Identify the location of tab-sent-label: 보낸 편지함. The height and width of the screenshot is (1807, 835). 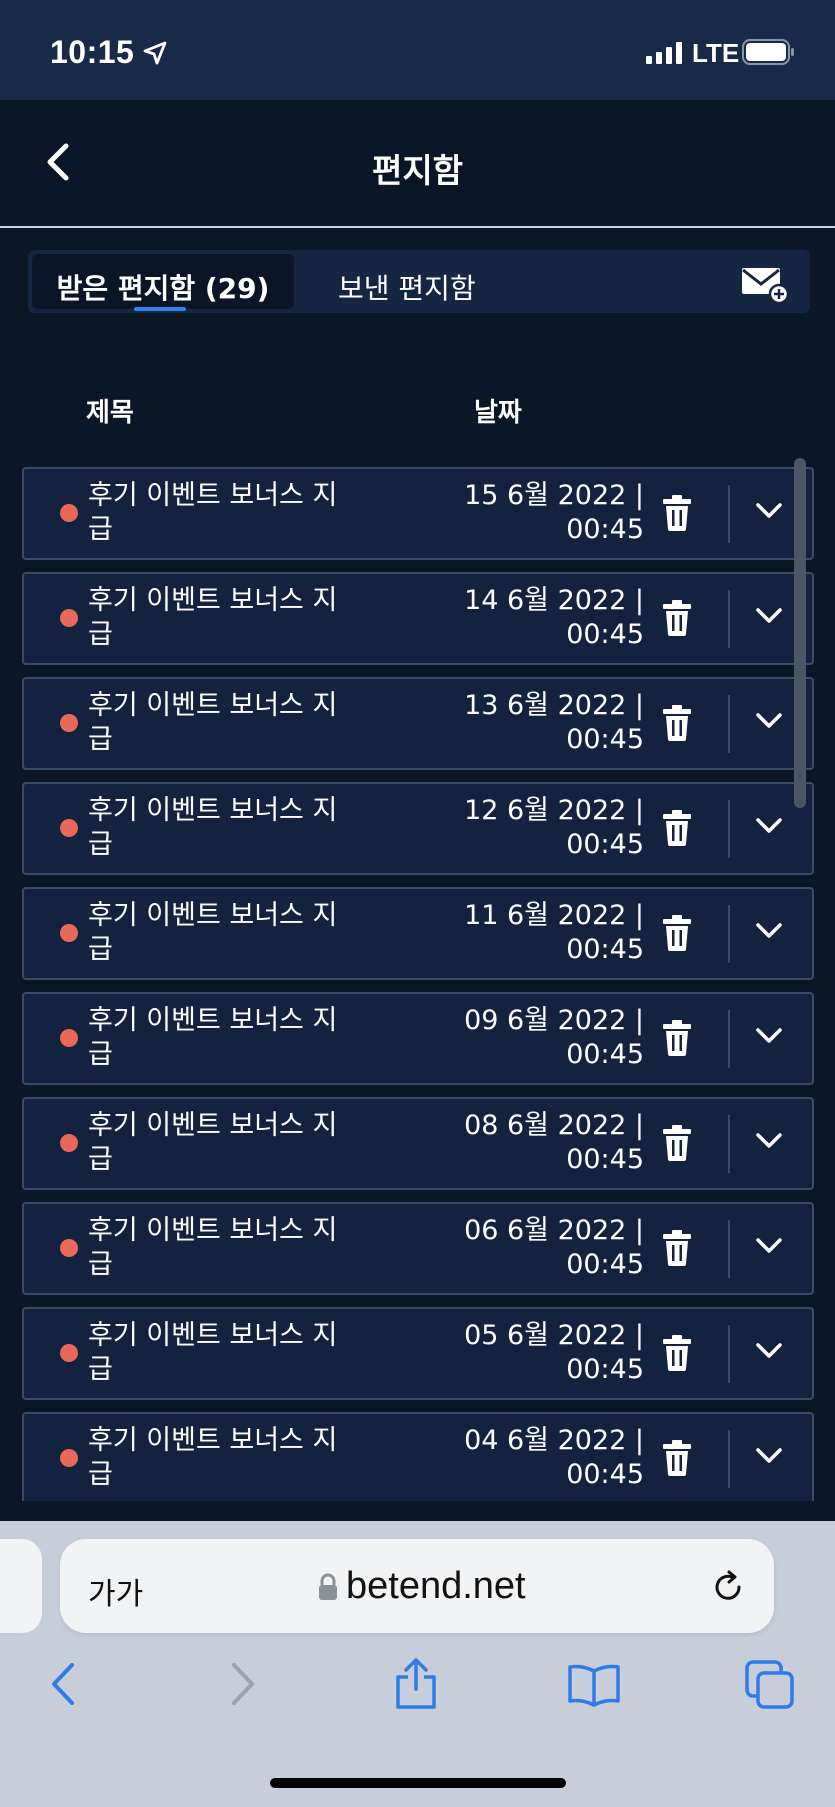
(407, 288).